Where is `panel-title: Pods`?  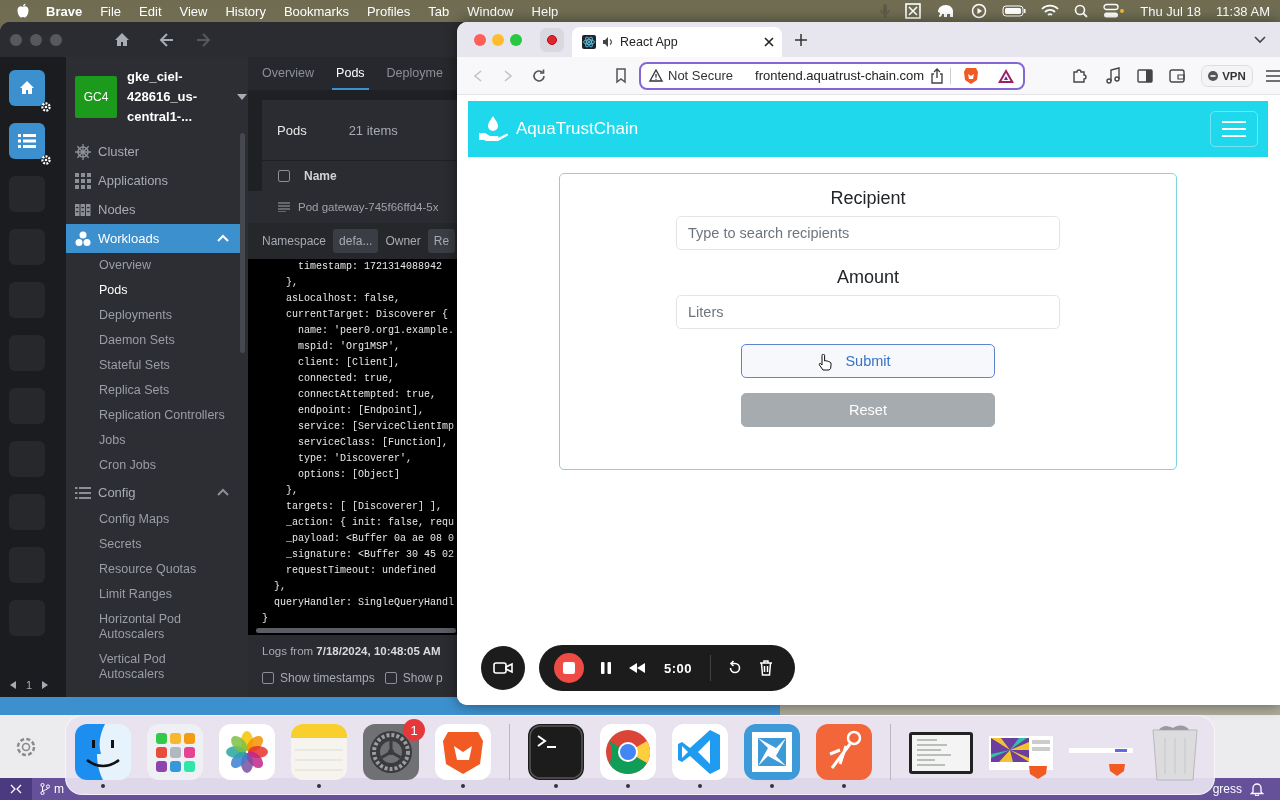
panel-title: Pods is located at coordinates (292, 130).